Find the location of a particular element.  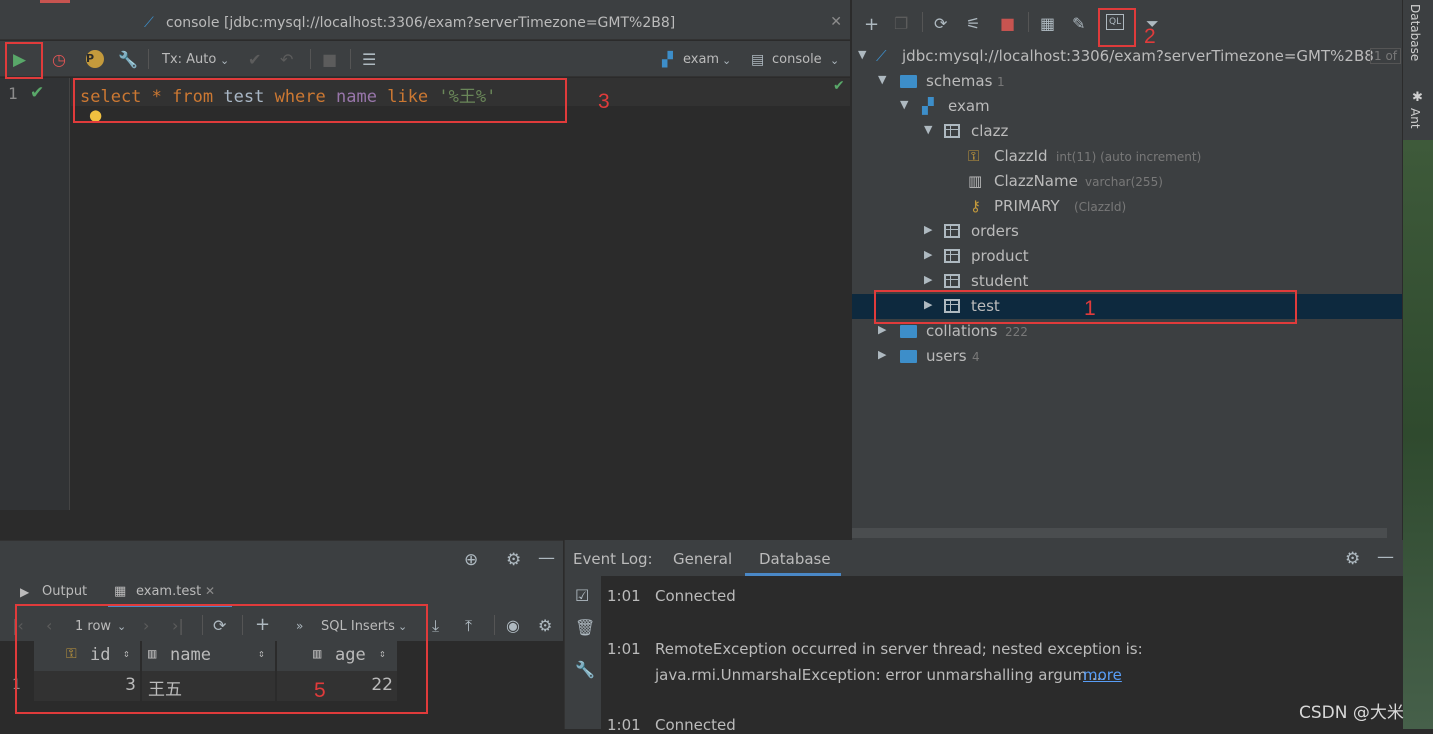

tab-general: General is located at coordinates (702, 559).